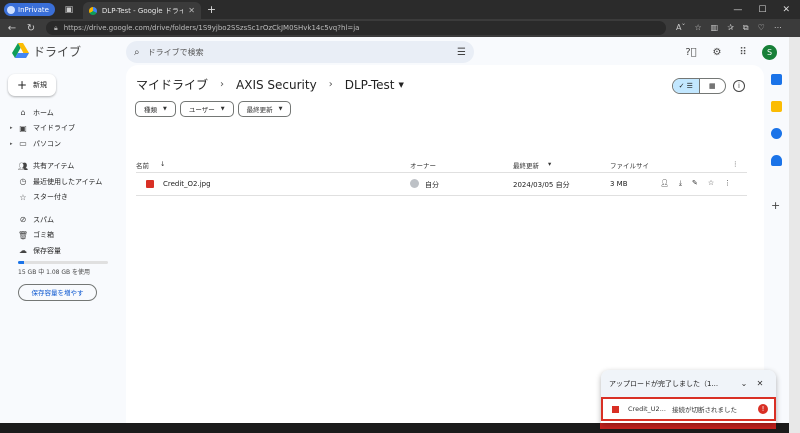 The image size is (800, 433). Describe the element at coordinates (23, 251) in the screenshot. I see `cloud-icon: ☁` at that location.